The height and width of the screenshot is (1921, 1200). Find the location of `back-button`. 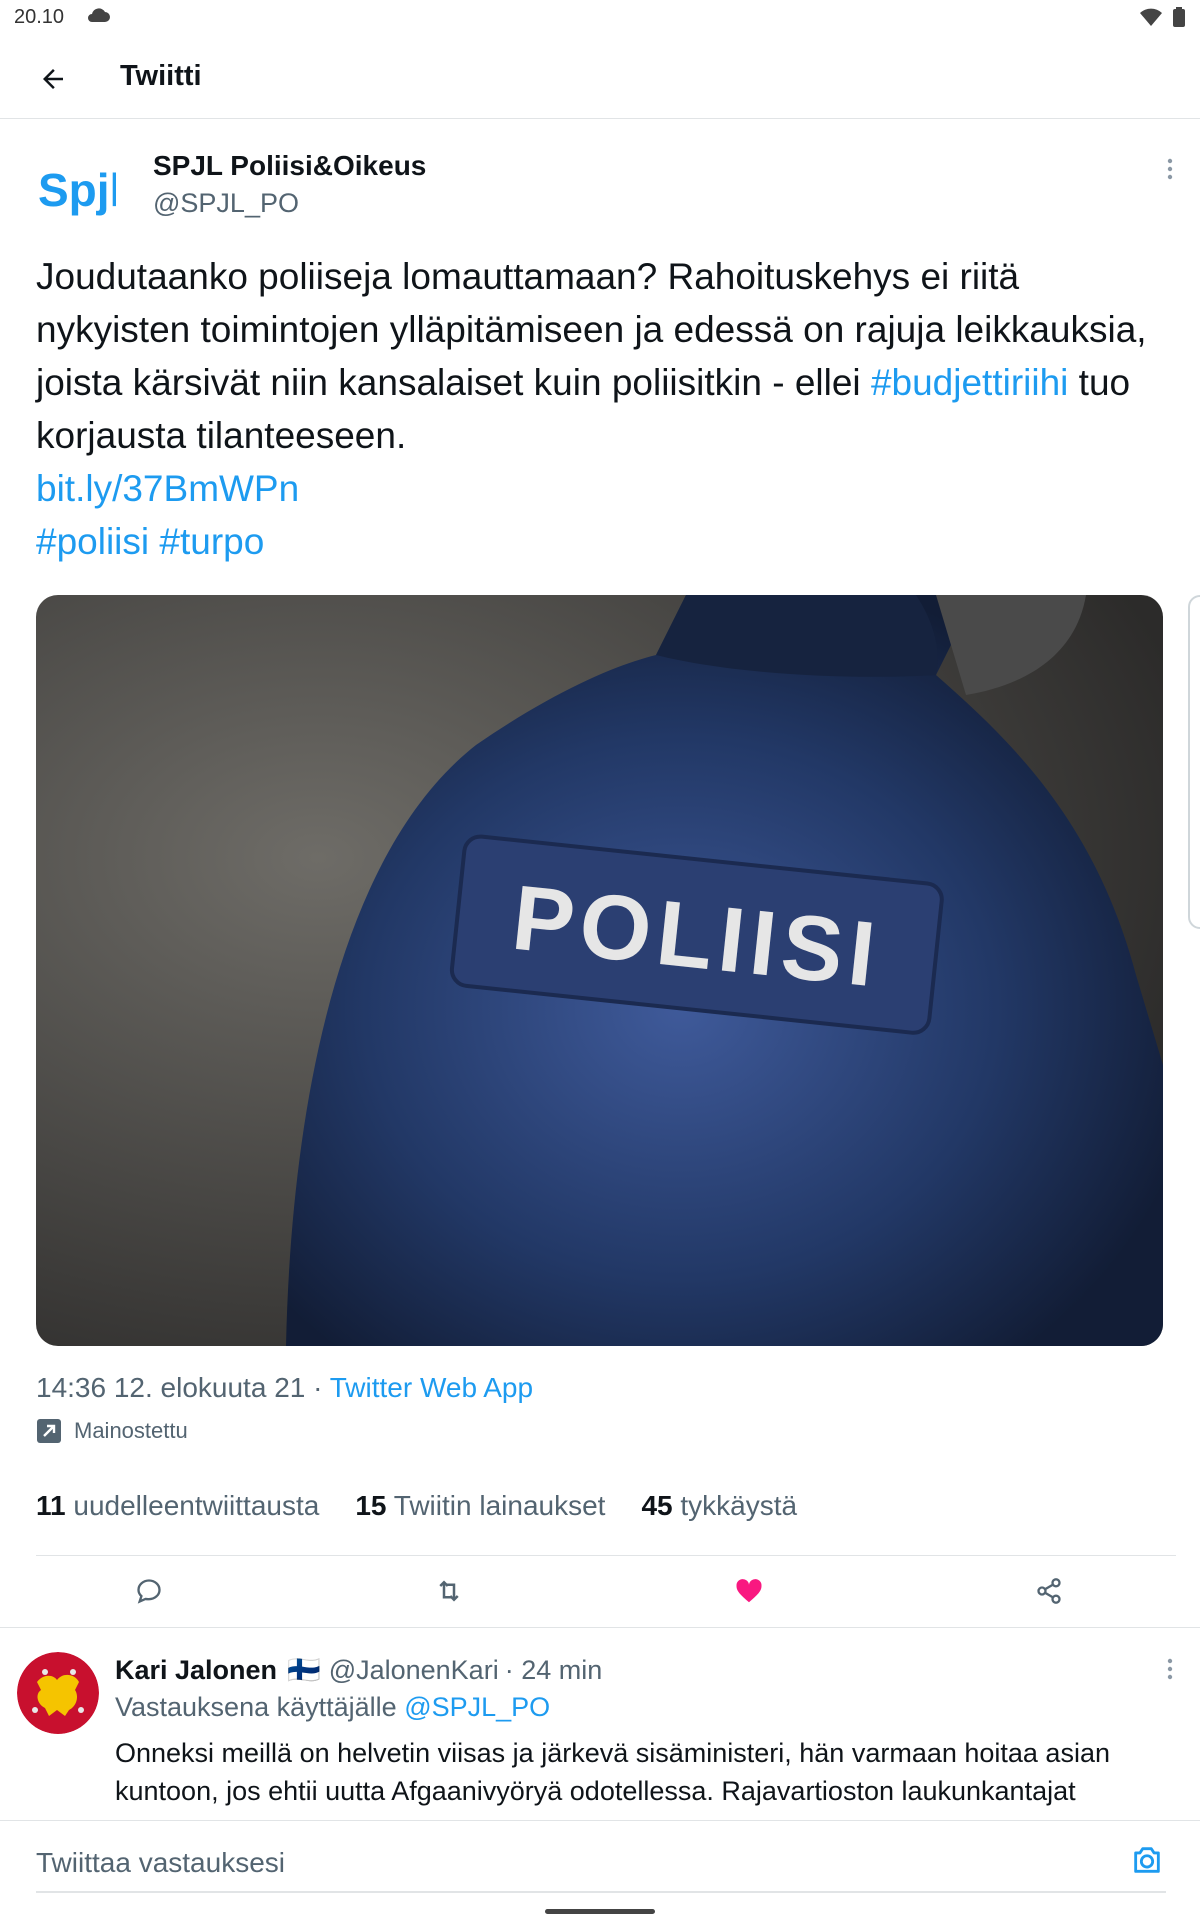

back-button is located at coordinates (53, 79).